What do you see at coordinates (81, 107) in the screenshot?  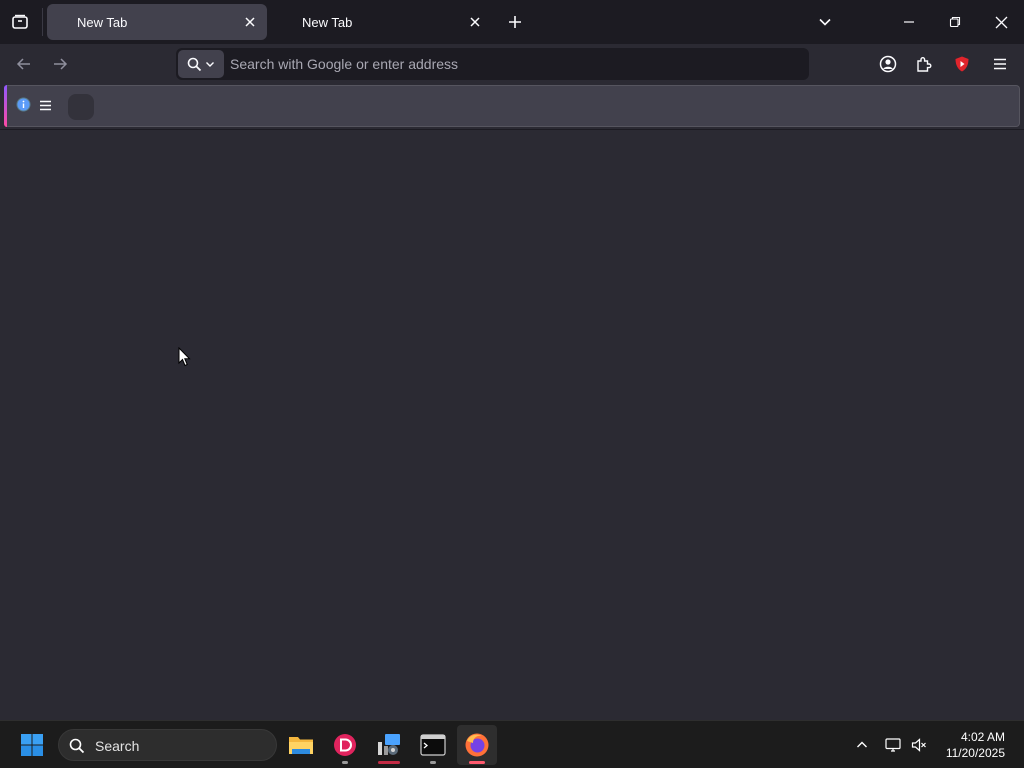 I see `notification-placeholder-button` at bounding box center [81, 107].